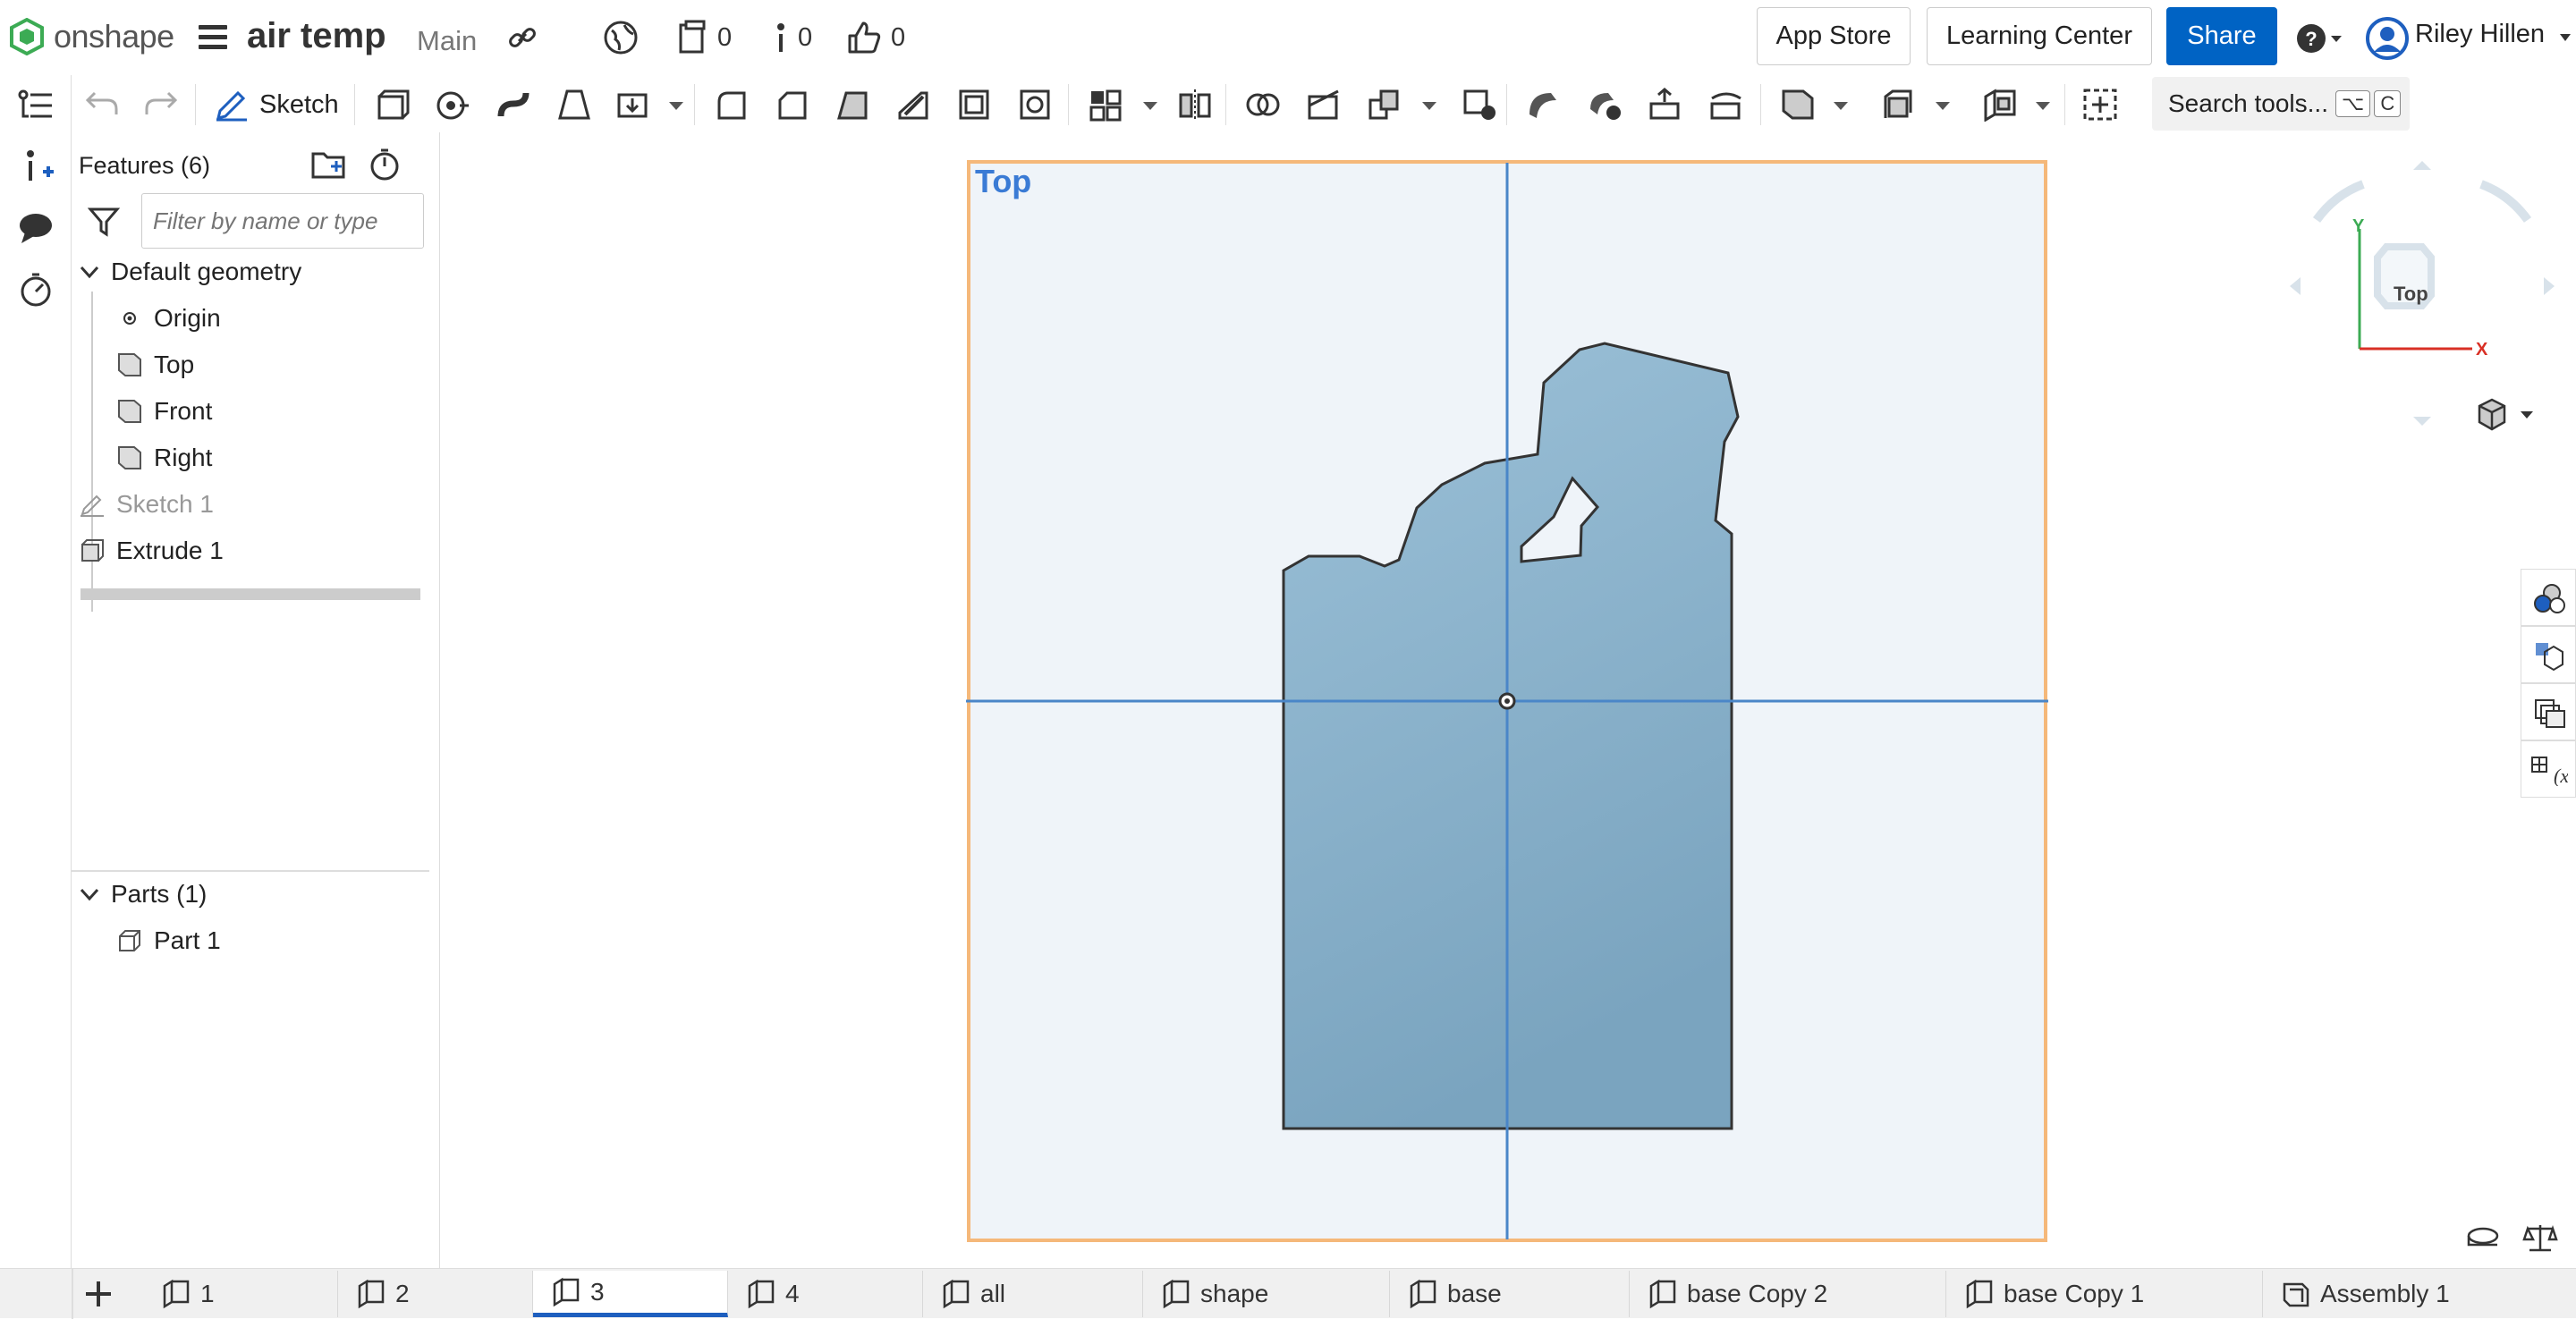  Describe the element at coordinates (282, 221) in the screenshot. I see `feature-filter-input` at that location.